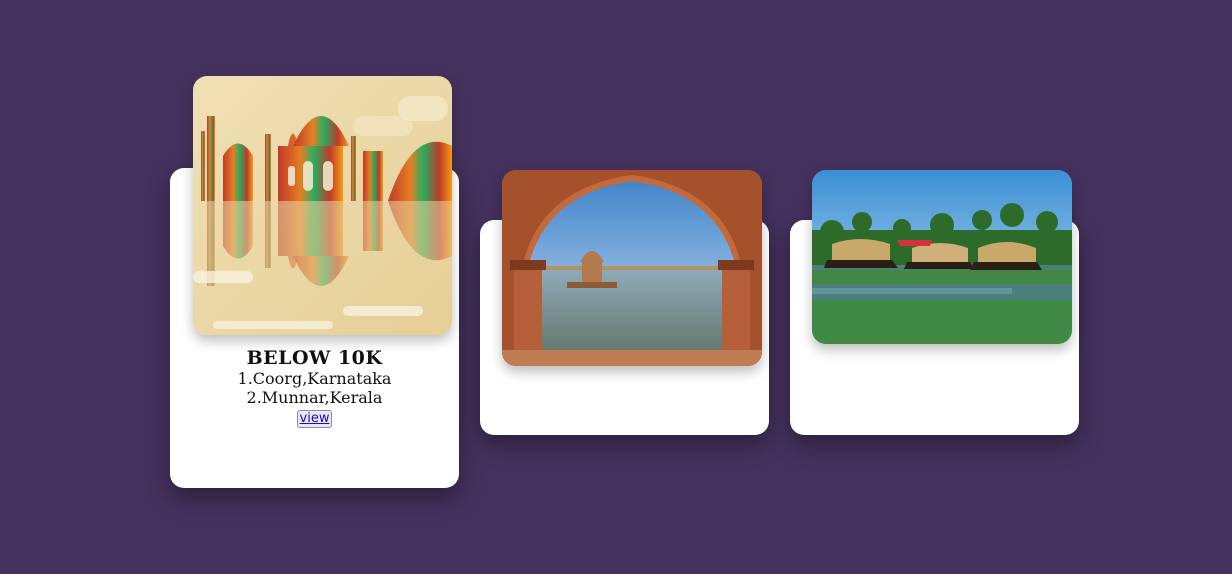 The image size is (1232, 574). Describe the element at coordinates (314, 378) in the screenshot. I see `destination-item-1: 1.Coorg,Karnataka` at that location.